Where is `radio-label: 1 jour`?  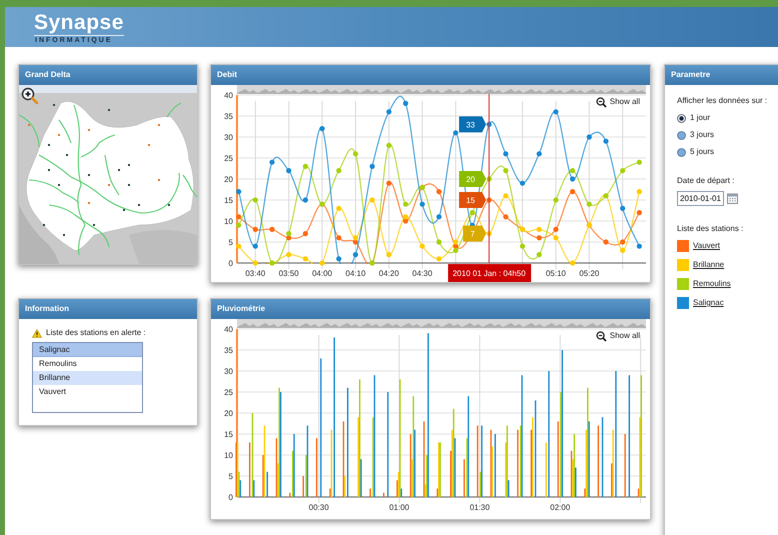
radio-label: 1 jour is located at coordinates (700, 118).